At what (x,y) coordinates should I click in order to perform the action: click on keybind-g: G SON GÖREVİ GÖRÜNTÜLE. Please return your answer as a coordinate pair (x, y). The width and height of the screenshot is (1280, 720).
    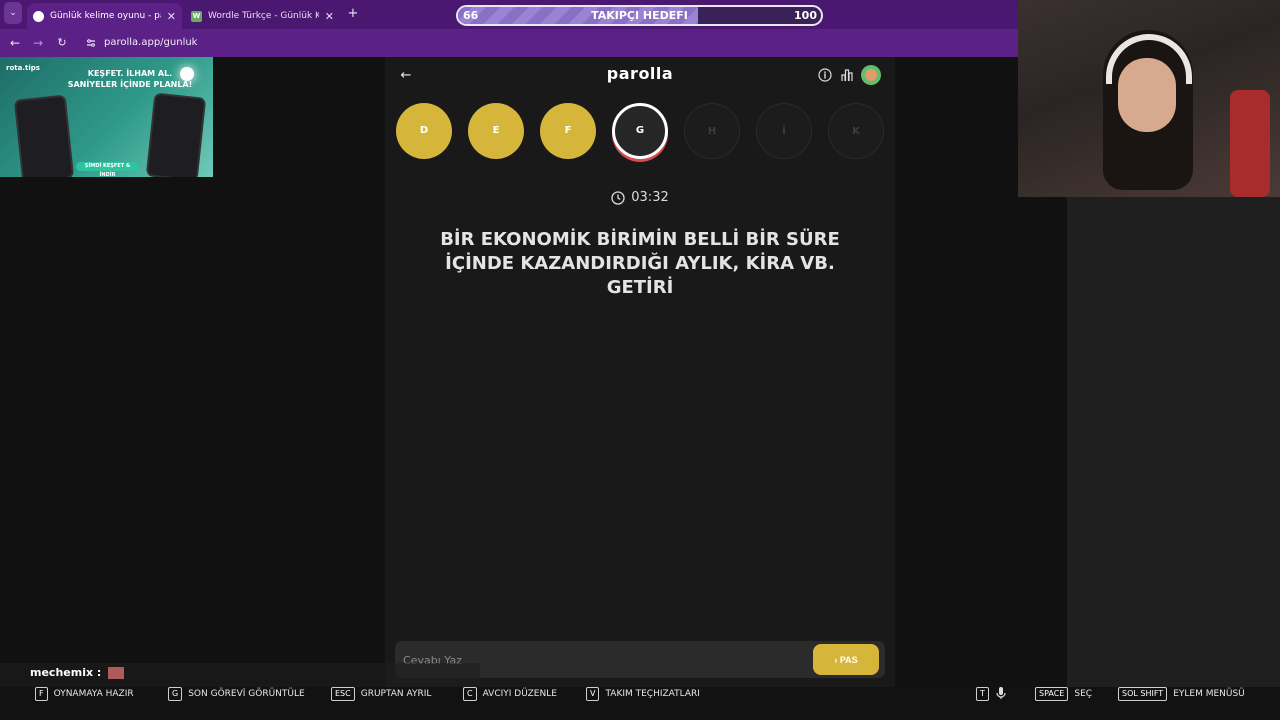
    Looking at the image, I should click on (236, 694).